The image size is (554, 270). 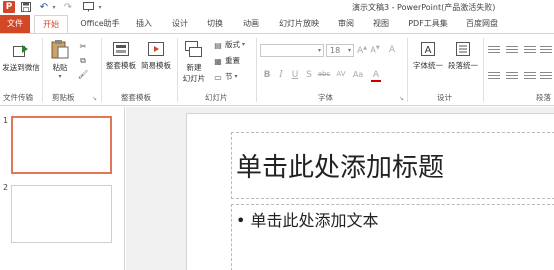 I want to click on font-unify-icon: A, so click(x=428, y=49).